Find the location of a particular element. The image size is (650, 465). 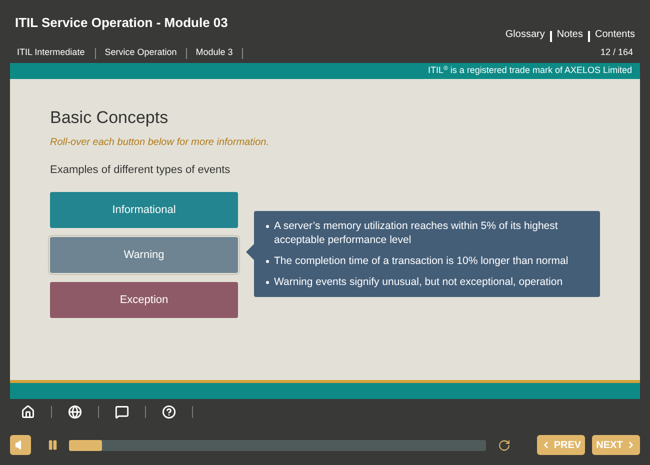

callout-item: A server’s memory utilization reaches within 5% of its highest acceptable performance level is located at coordinates (416, 233).